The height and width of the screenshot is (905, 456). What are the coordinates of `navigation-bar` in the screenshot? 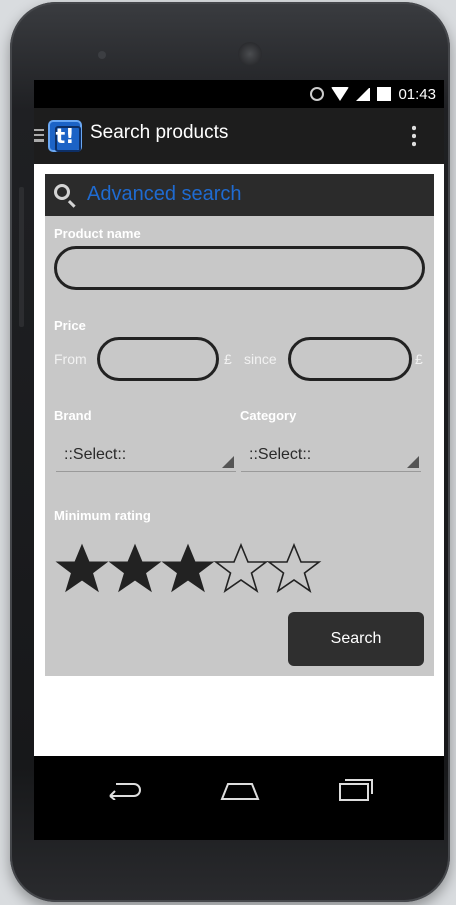 It's located at (239, 798).